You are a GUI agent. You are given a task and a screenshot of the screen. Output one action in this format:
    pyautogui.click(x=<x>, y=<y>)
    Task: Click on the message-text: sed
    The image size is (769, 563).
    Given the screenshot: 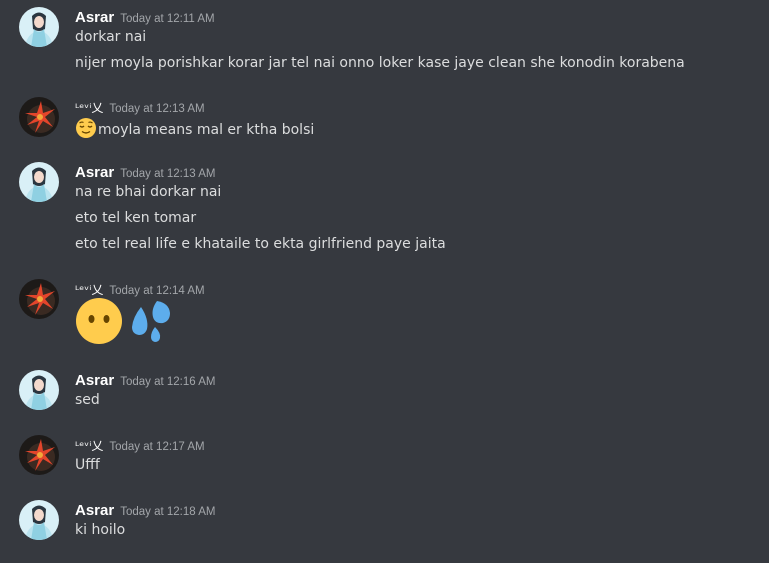 What is the action you would take?
    pyautogui.click(x=87, y=400)
    